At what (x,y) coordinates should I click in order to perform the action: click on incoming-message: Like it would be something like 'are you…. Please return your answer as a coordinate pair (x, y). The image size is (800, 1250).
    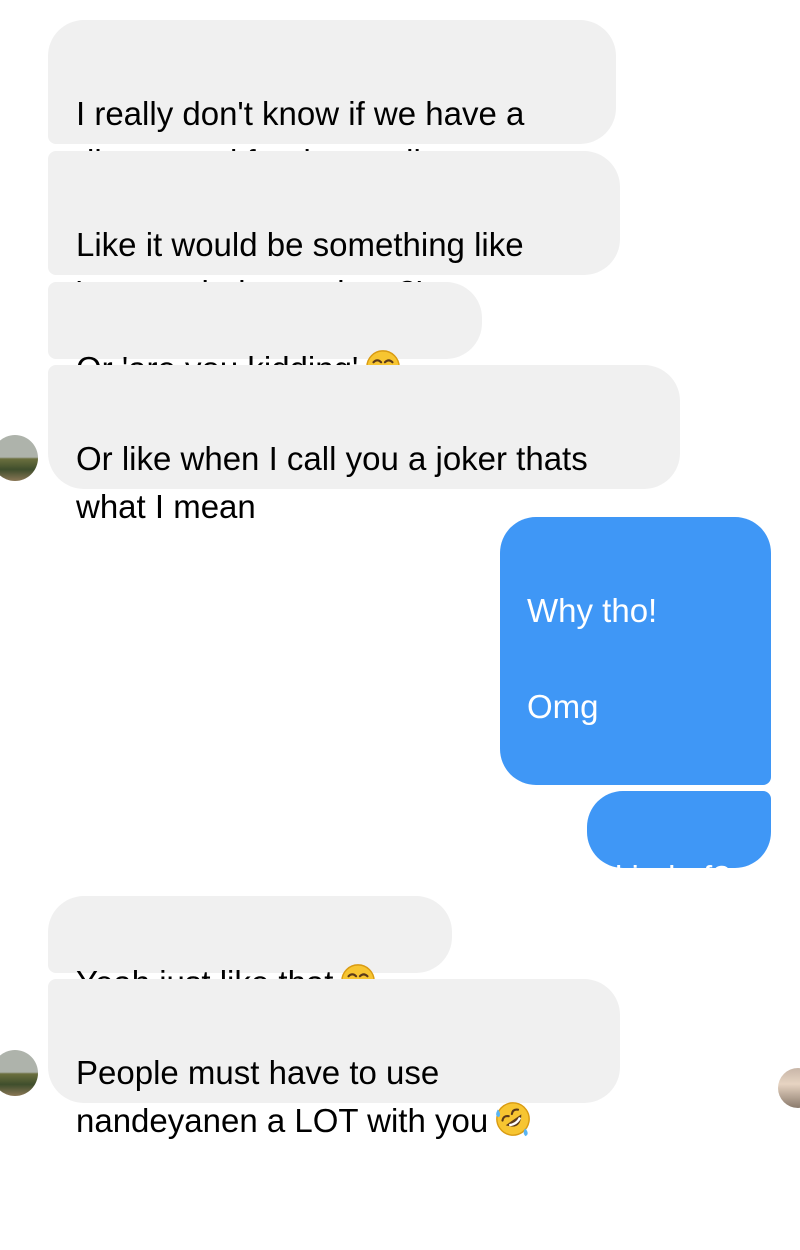
    Looking at the image, I should click on (334, 231).